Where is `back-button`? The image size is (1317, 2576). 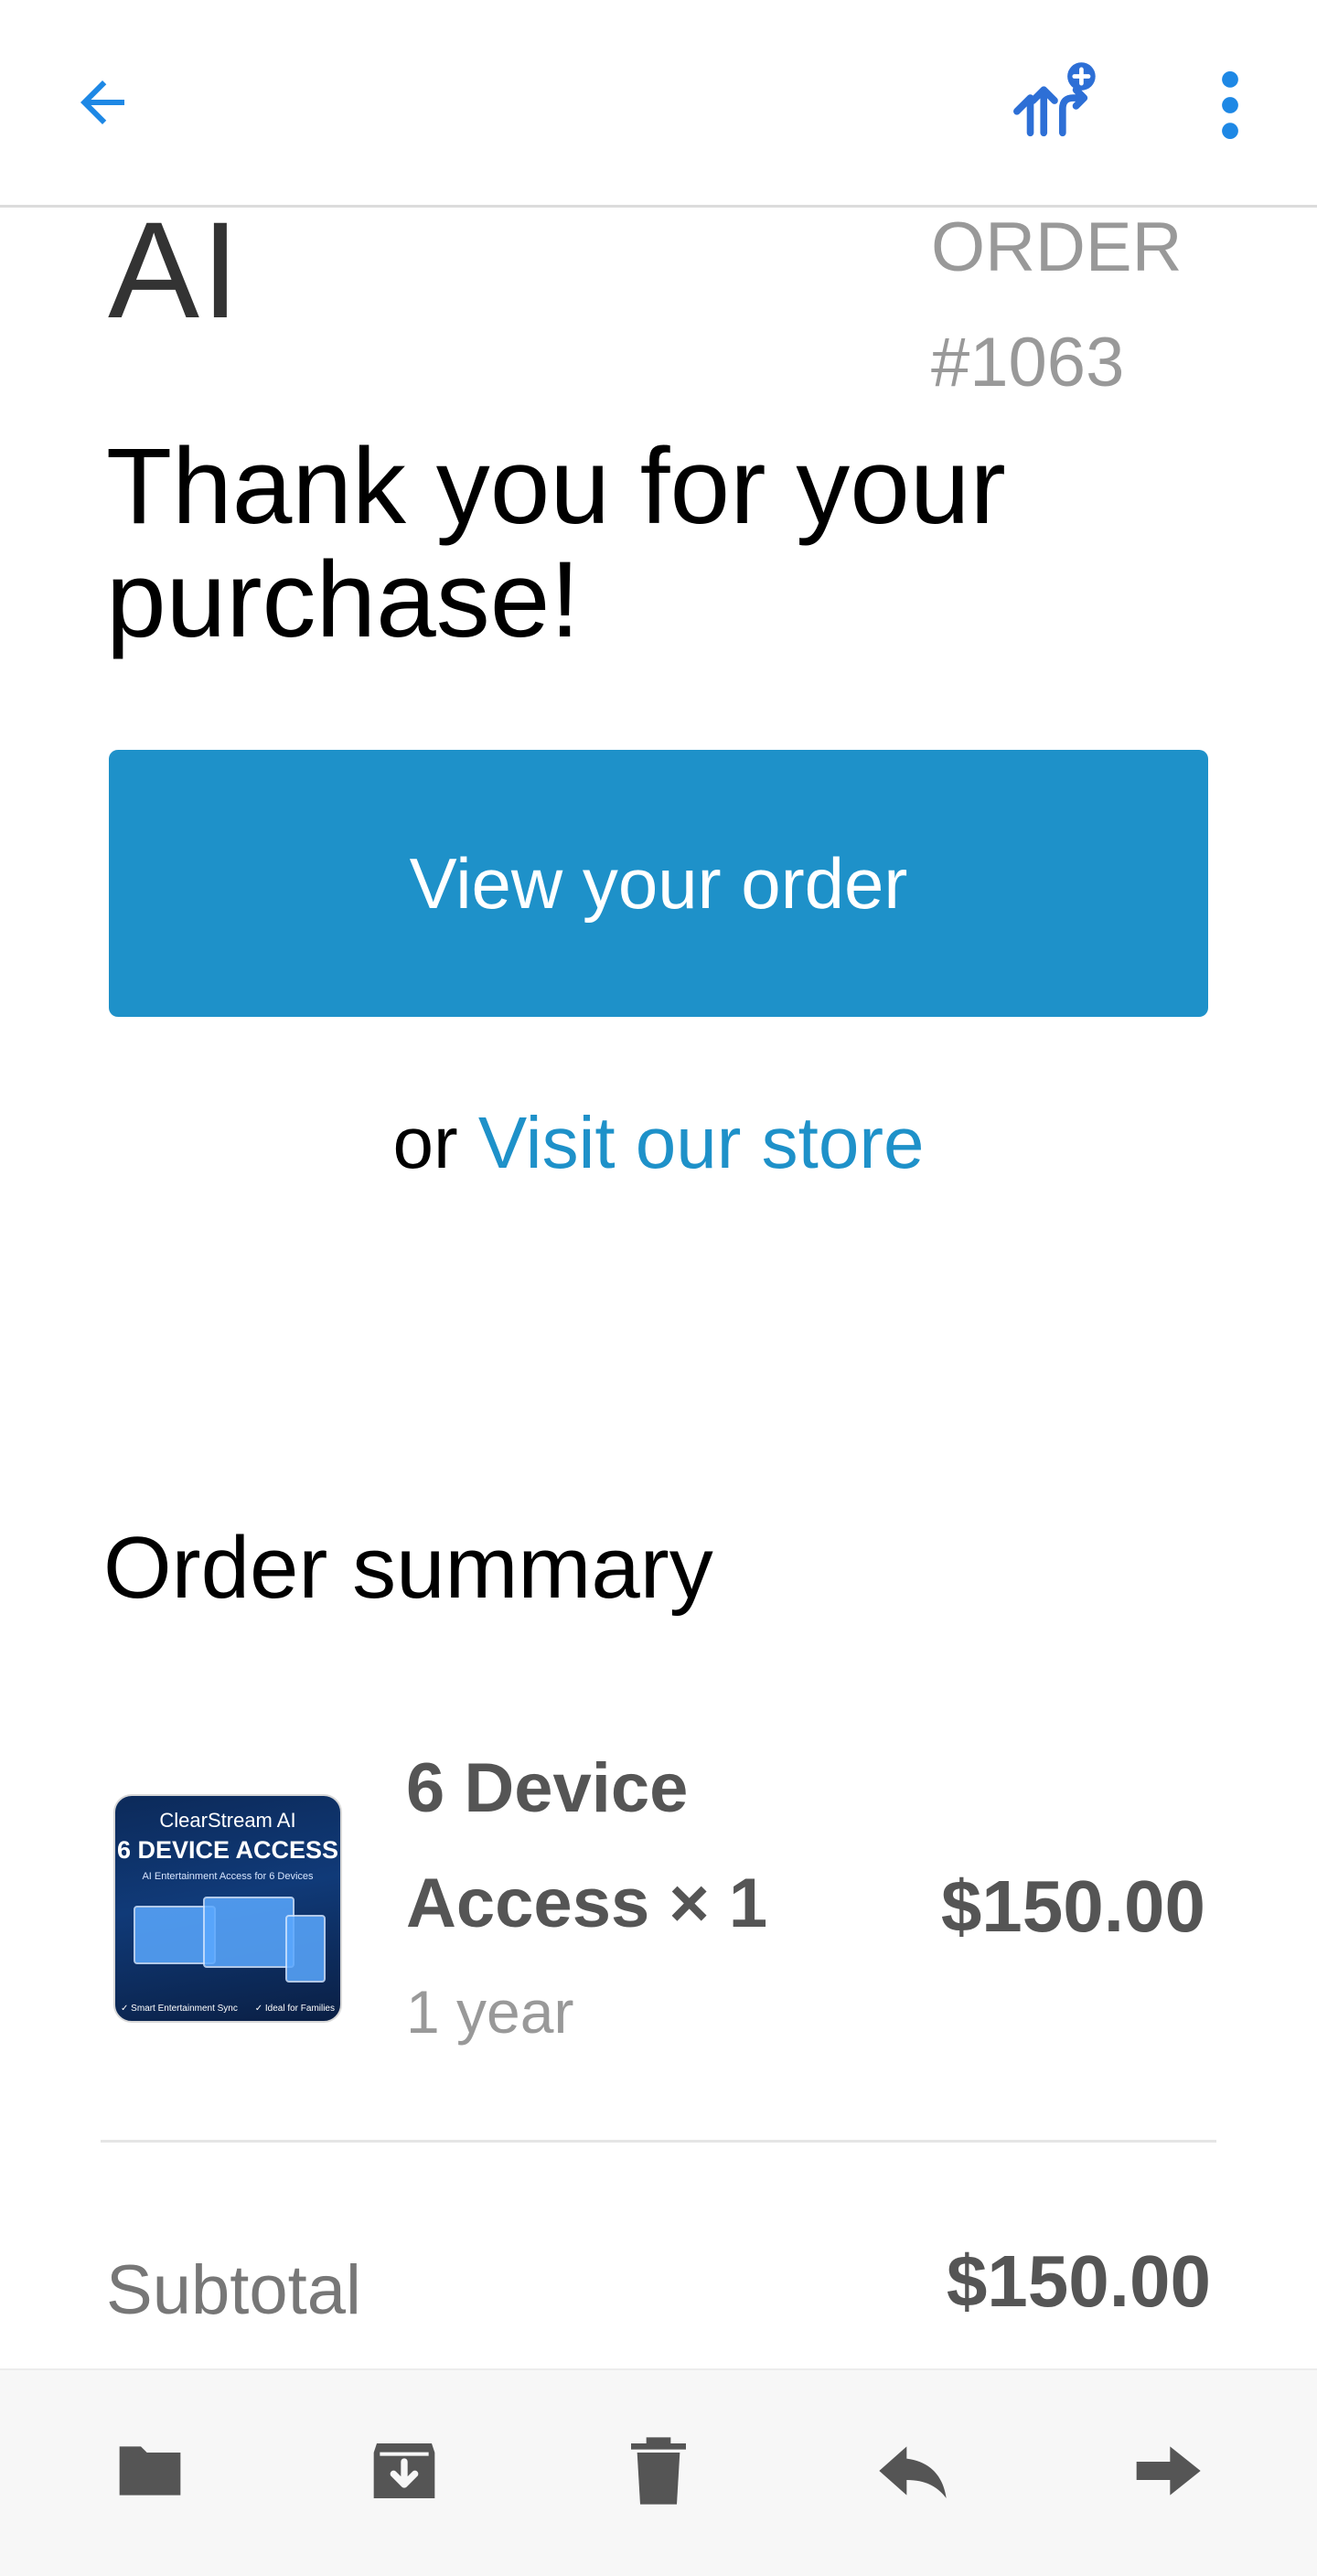
back-button is located at coordinates (102, 102).